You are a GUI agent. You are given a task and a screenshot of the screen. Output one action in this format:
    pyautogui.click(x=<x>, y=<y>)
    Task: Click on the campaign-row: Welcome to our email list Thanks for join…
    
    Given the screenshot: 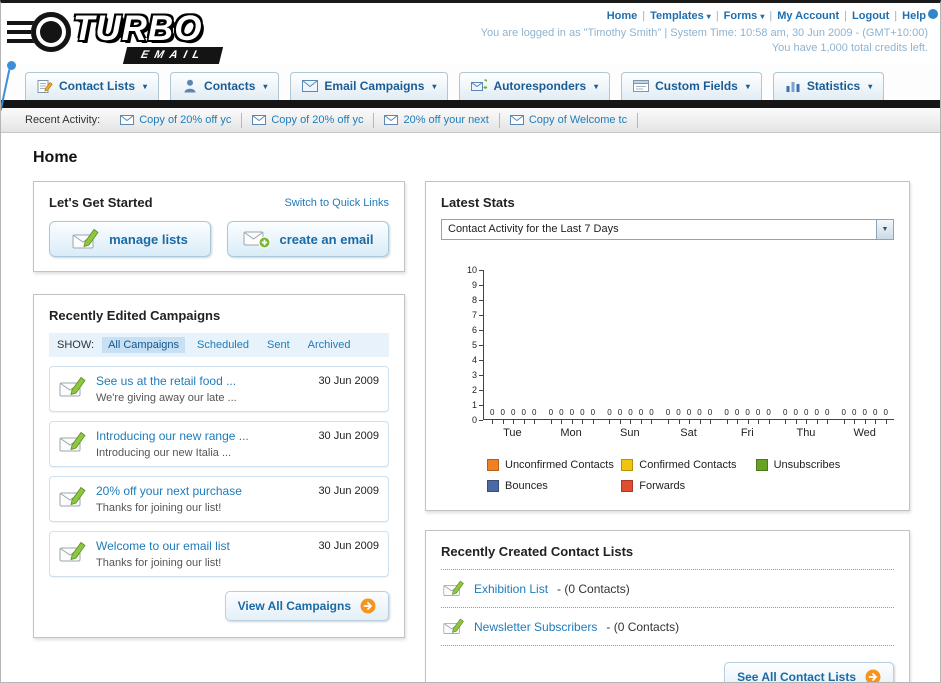 What is the action you would take?
    pyautogui.click(x=219, y=554)
    